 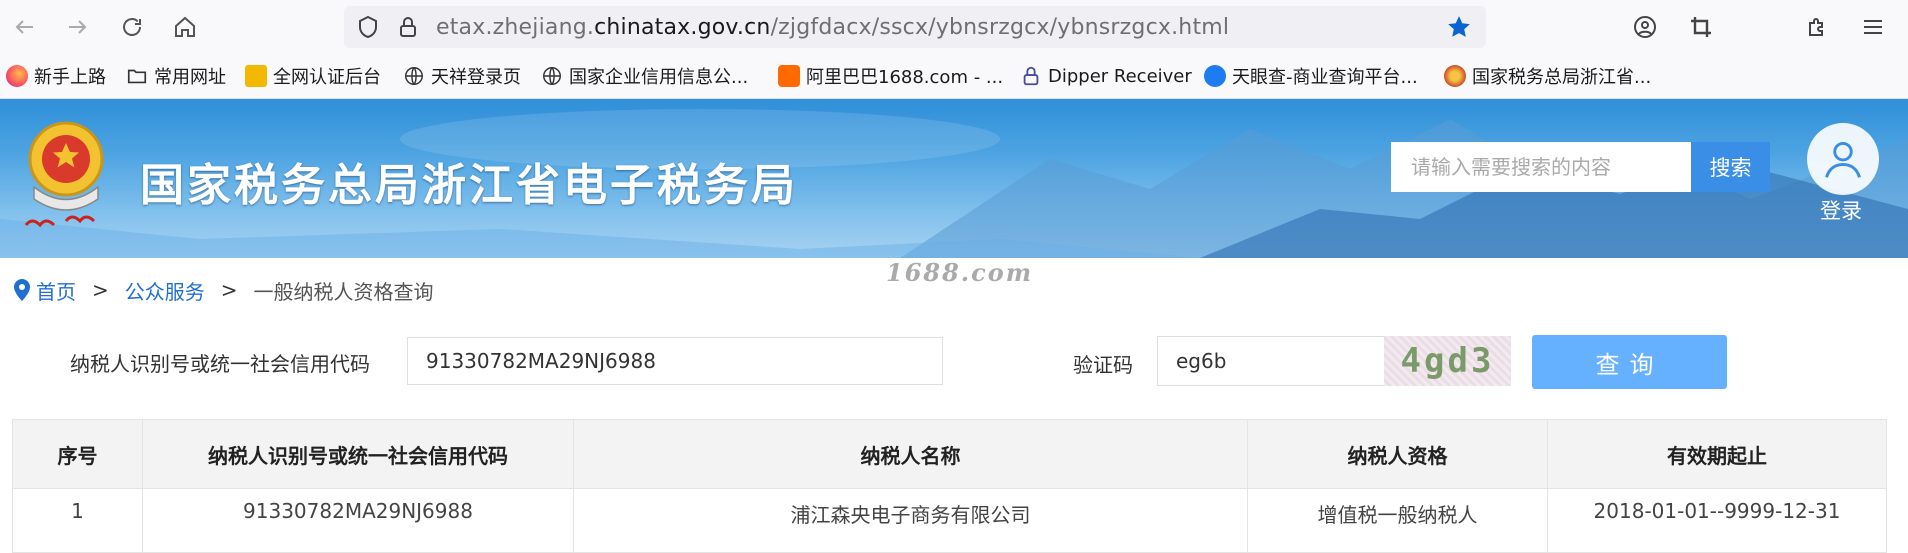 I want to click on menu-button, so click(x=1873, y=27).